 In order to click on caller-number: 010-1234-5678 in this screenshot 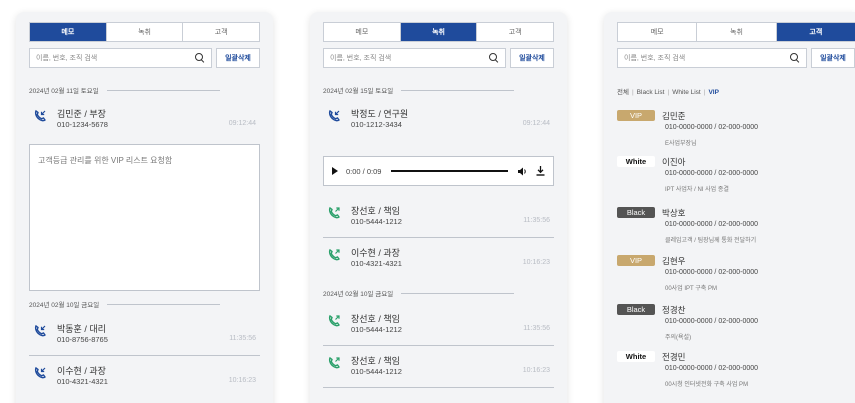, I will do `click(82, 124)`.